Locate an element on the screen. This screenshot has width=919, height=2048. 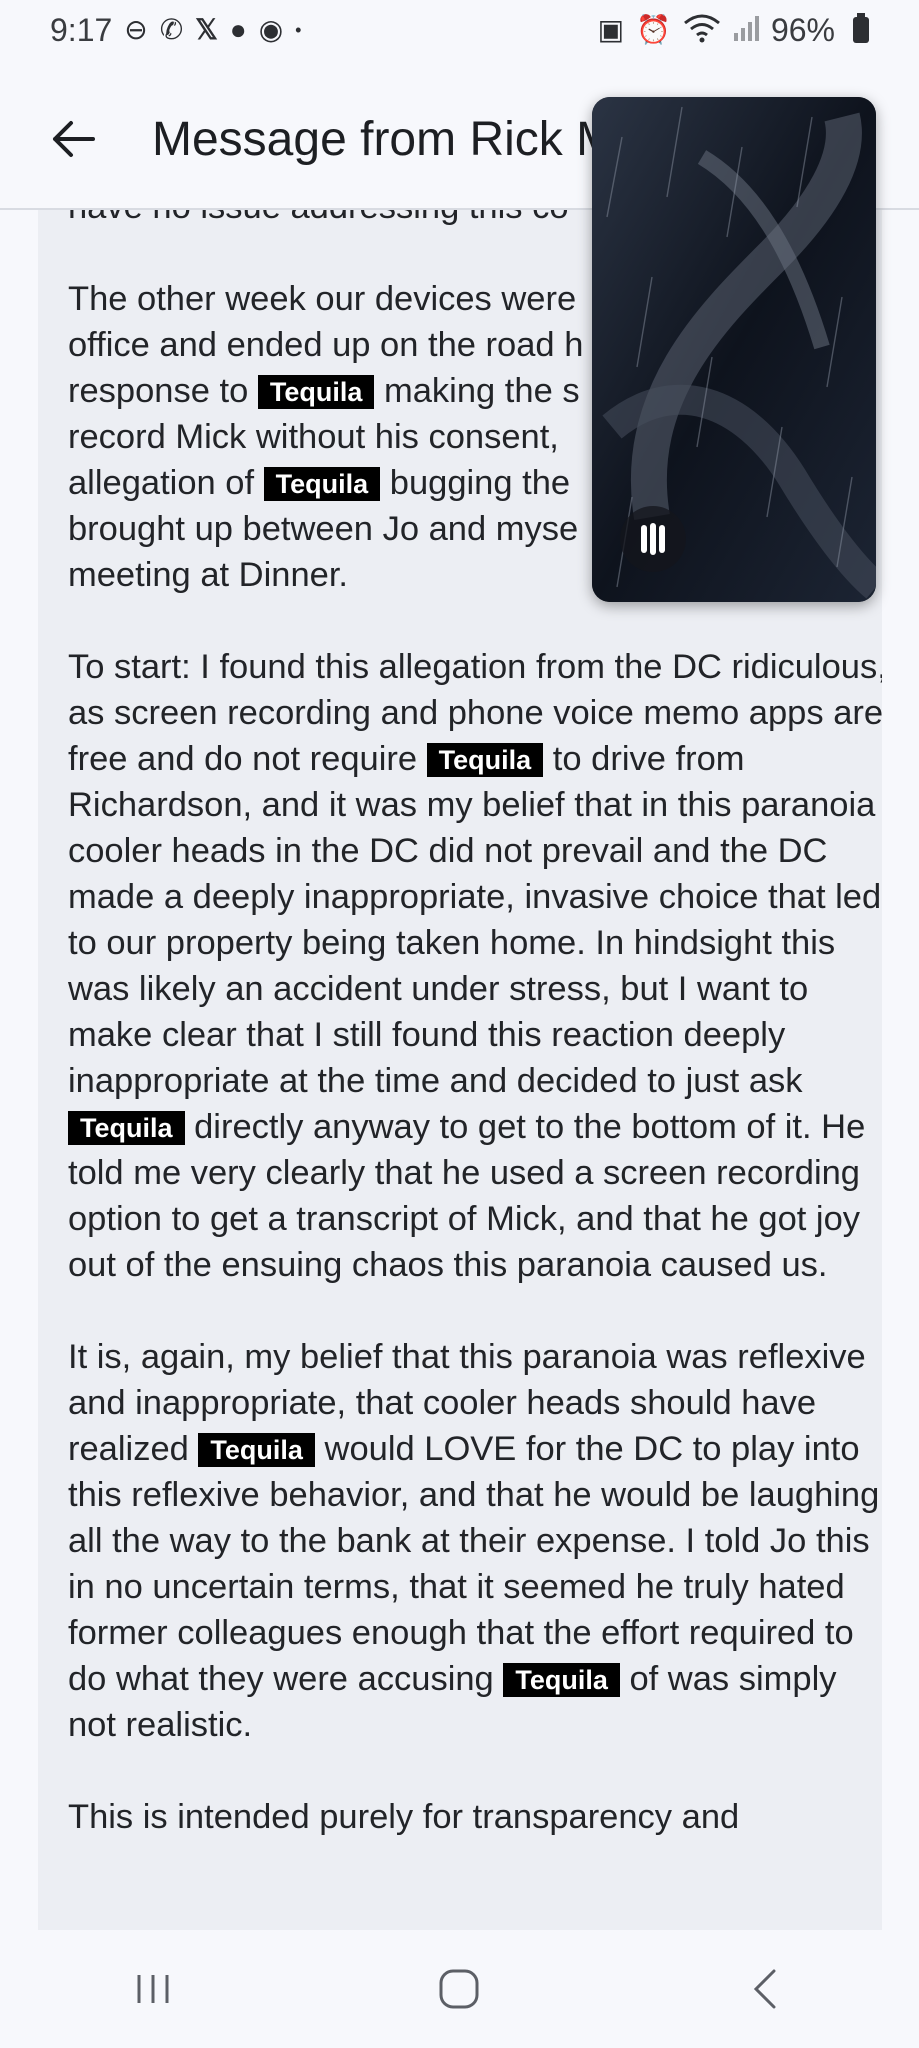
pip-video-player is located at coordinates (734, 349).